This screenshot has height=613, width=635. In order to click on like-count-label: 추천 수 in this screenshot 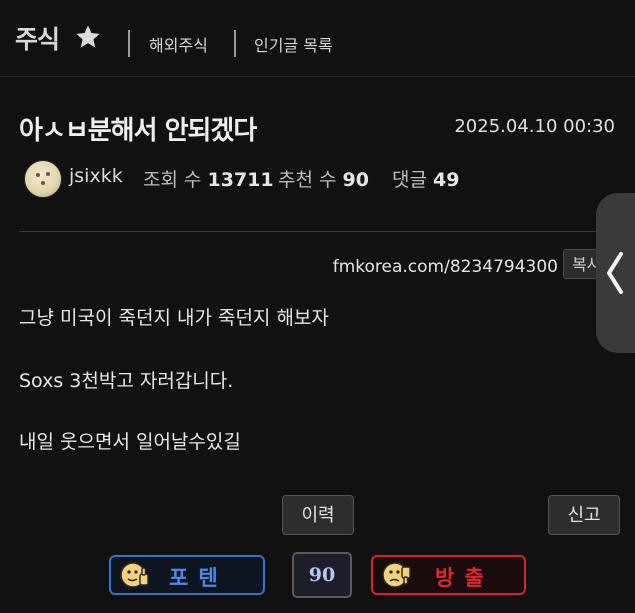, I will do `click(307, 180)`.